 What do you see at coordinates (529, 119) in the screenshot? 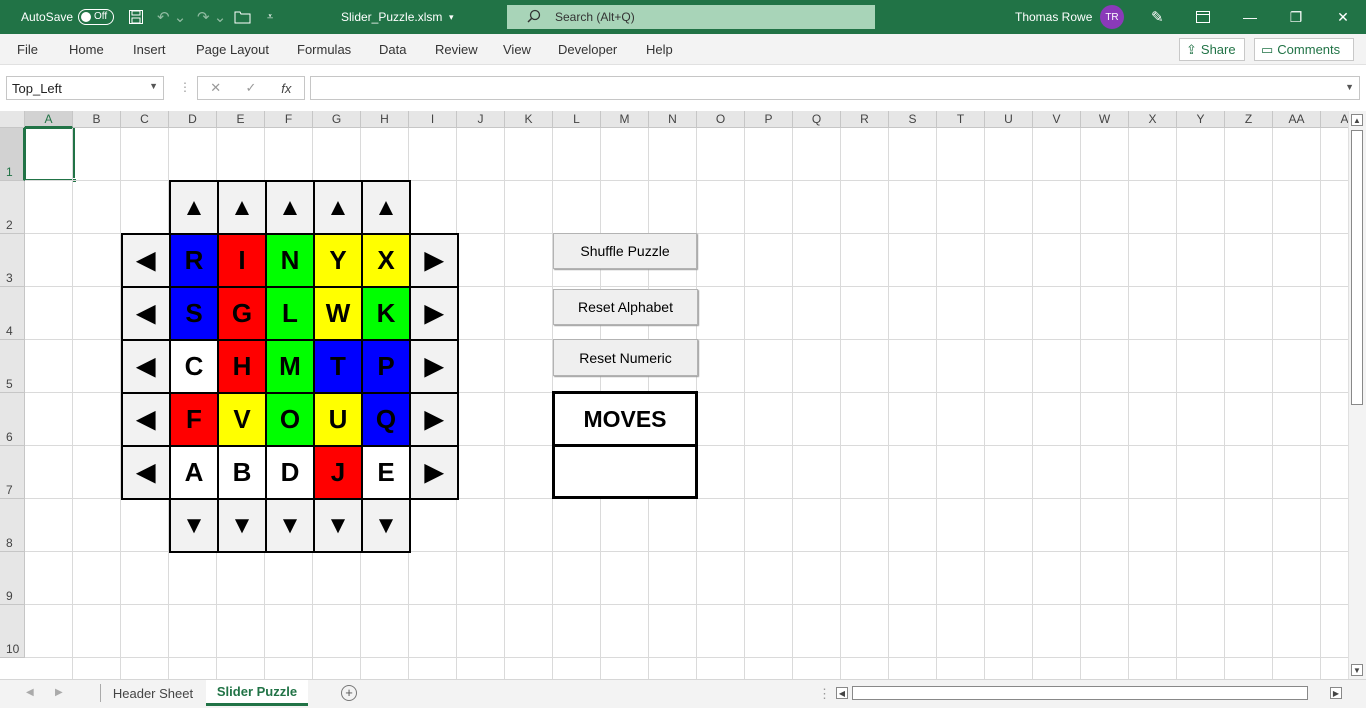
I see `column-header-k: K` at bounding box center [529, 119].